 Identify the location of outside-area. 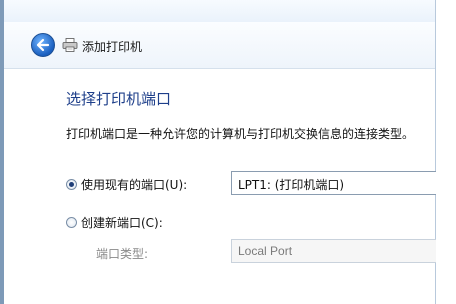
(446, 152).